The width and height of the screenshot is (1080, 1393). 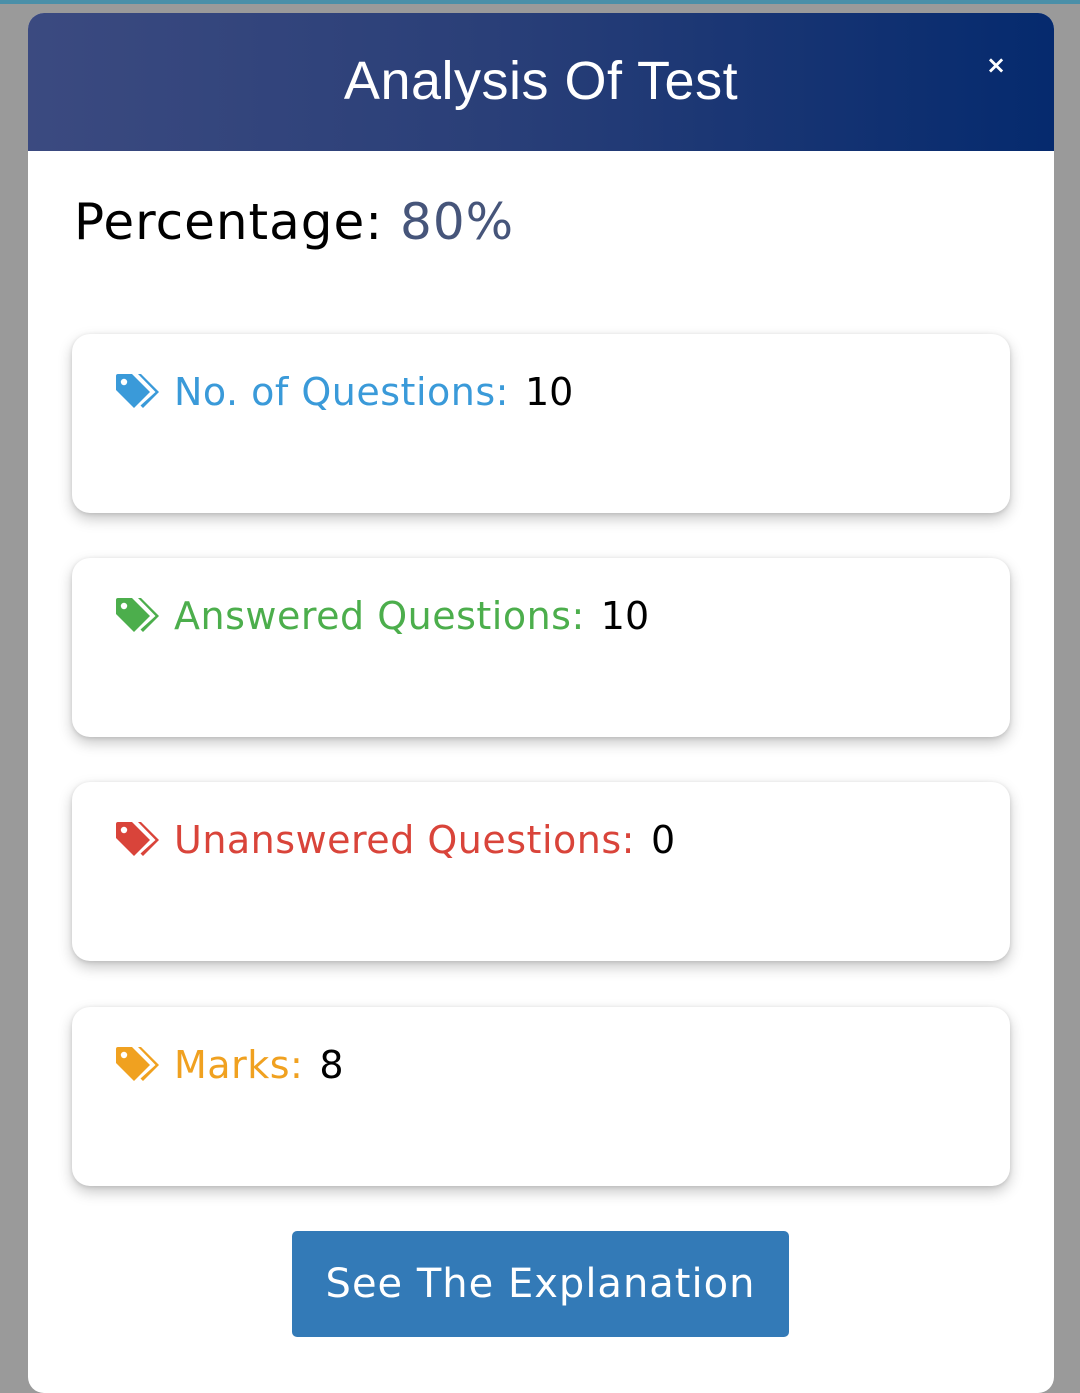 What do you see at coordinates (457, 222) in the screenshot?
I see `percentage-value: 80%` at bounding box center [457, 222].